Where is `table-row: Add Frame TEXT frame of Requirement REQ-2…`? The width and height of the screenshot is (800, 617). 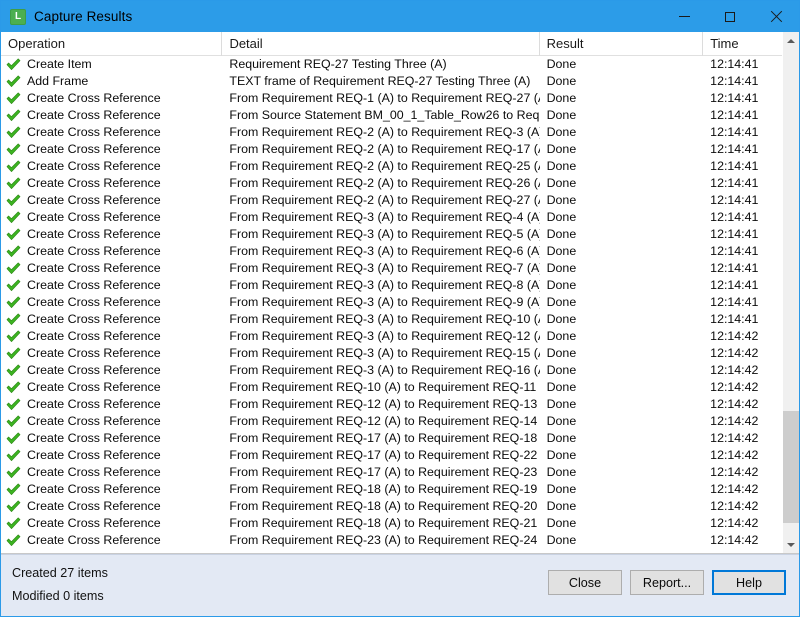
table-row: Add Frame TEXT frame of Requirement REQ-2… is located at coordinates (391, 81).